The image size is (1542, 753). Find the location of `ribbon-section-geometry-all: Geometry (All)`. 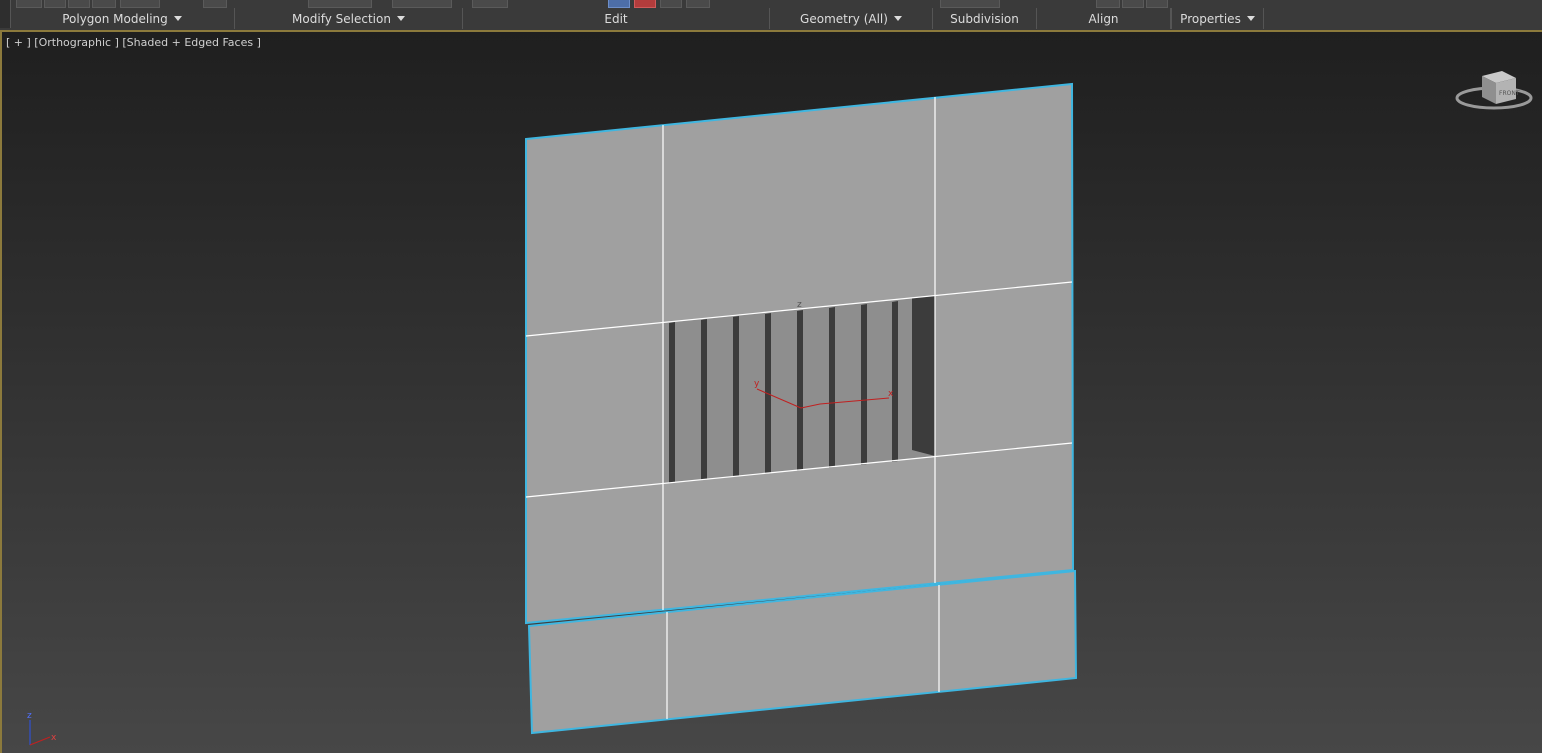

ribbon-section-geometry-all: Geometry (All) is located at coordinates (851, 18).